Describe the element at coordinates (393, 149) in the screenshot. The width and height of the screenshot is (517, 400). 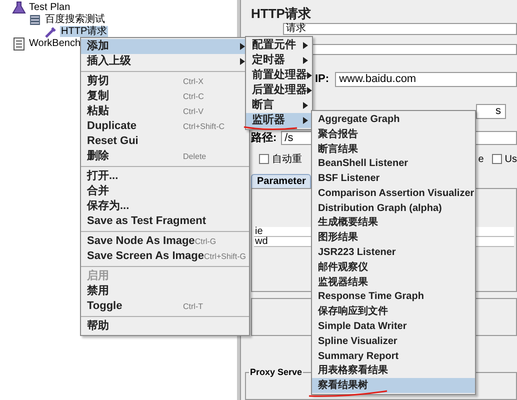
I see `menu-item: 断言结果` at that location.